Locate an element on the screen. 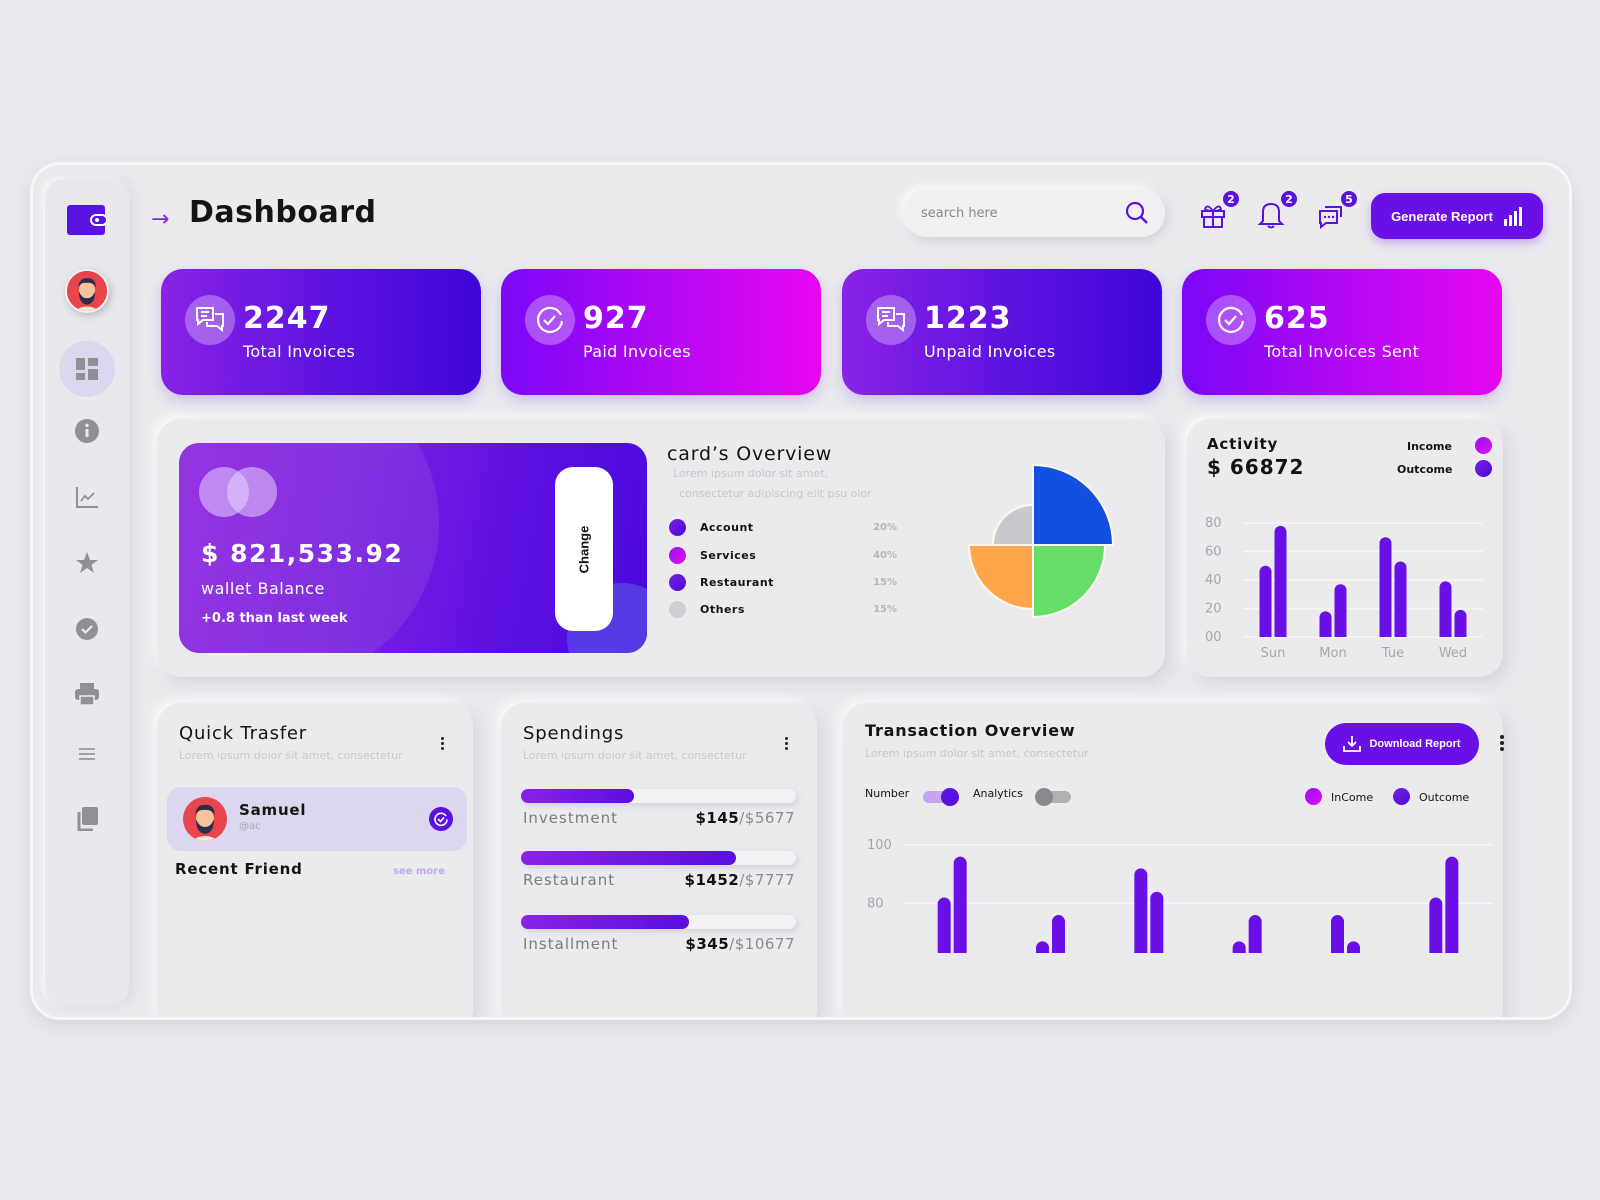 Image resolution: width=1600 pixels, height=1200 pixels. transaction-menu-icon is located at coordinates (1502, 743).